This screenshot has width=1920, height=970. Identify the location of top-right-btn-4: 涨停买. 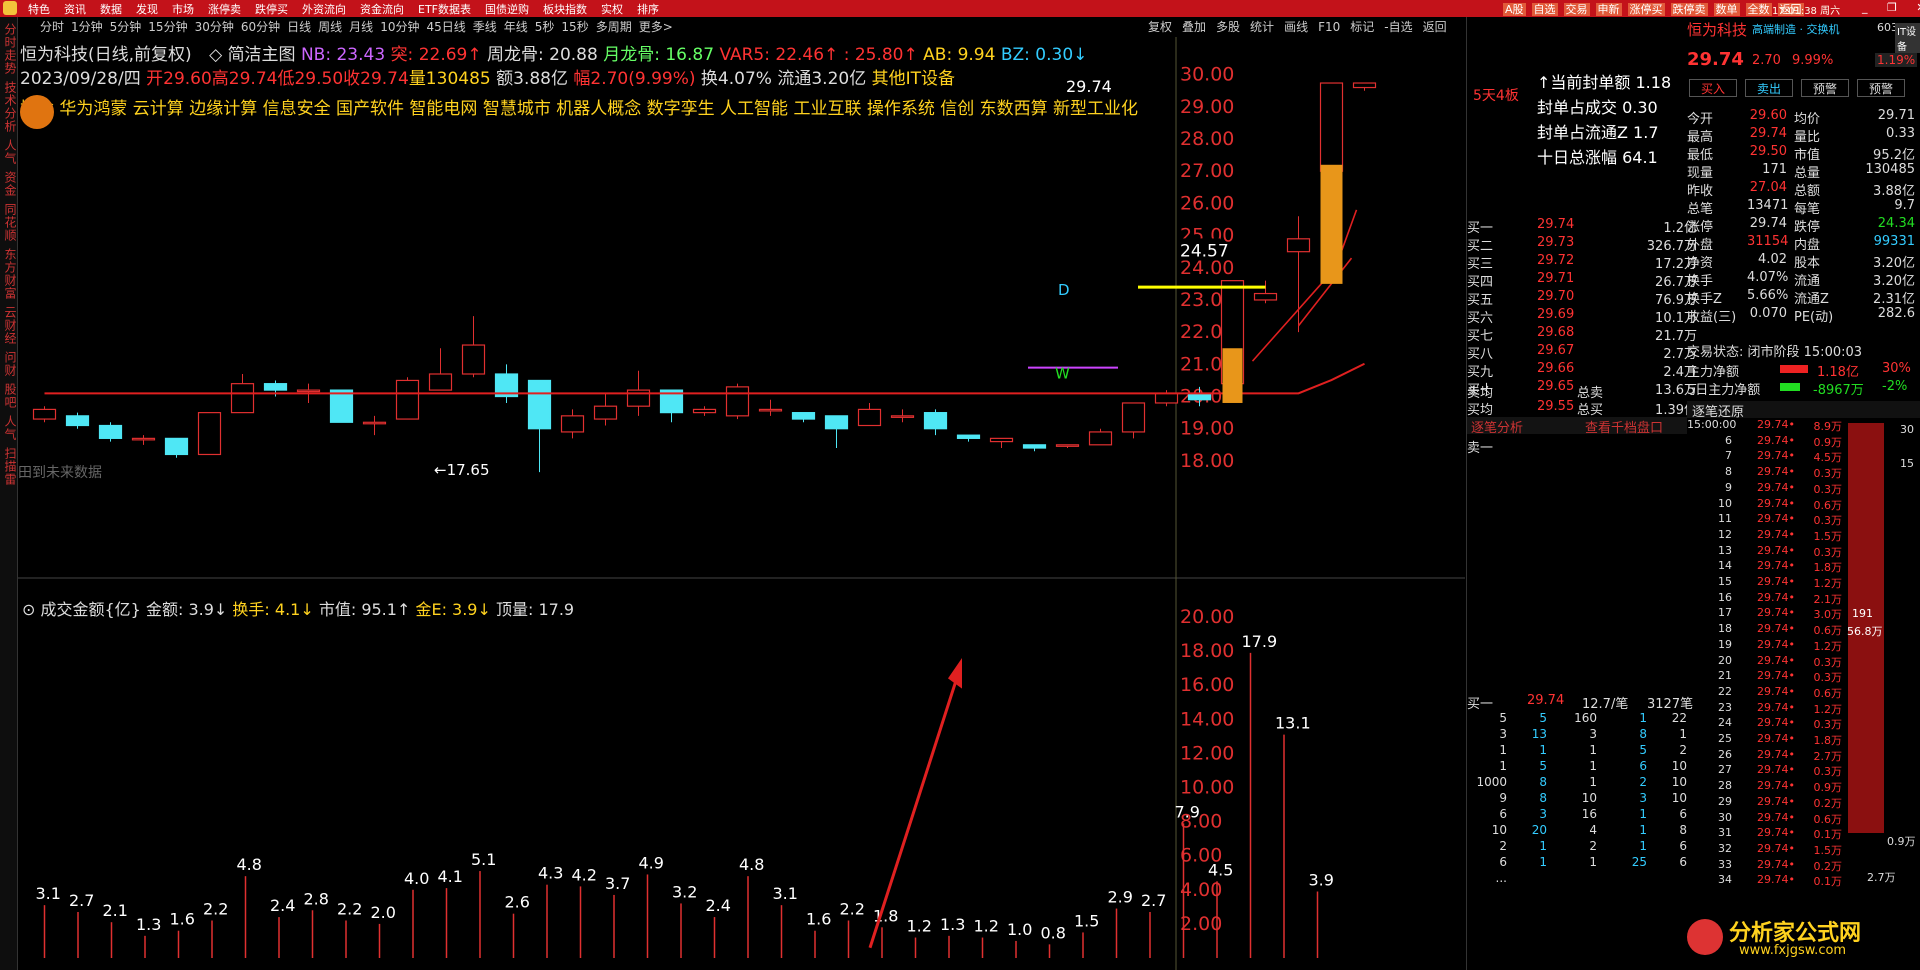
(1646, 9).